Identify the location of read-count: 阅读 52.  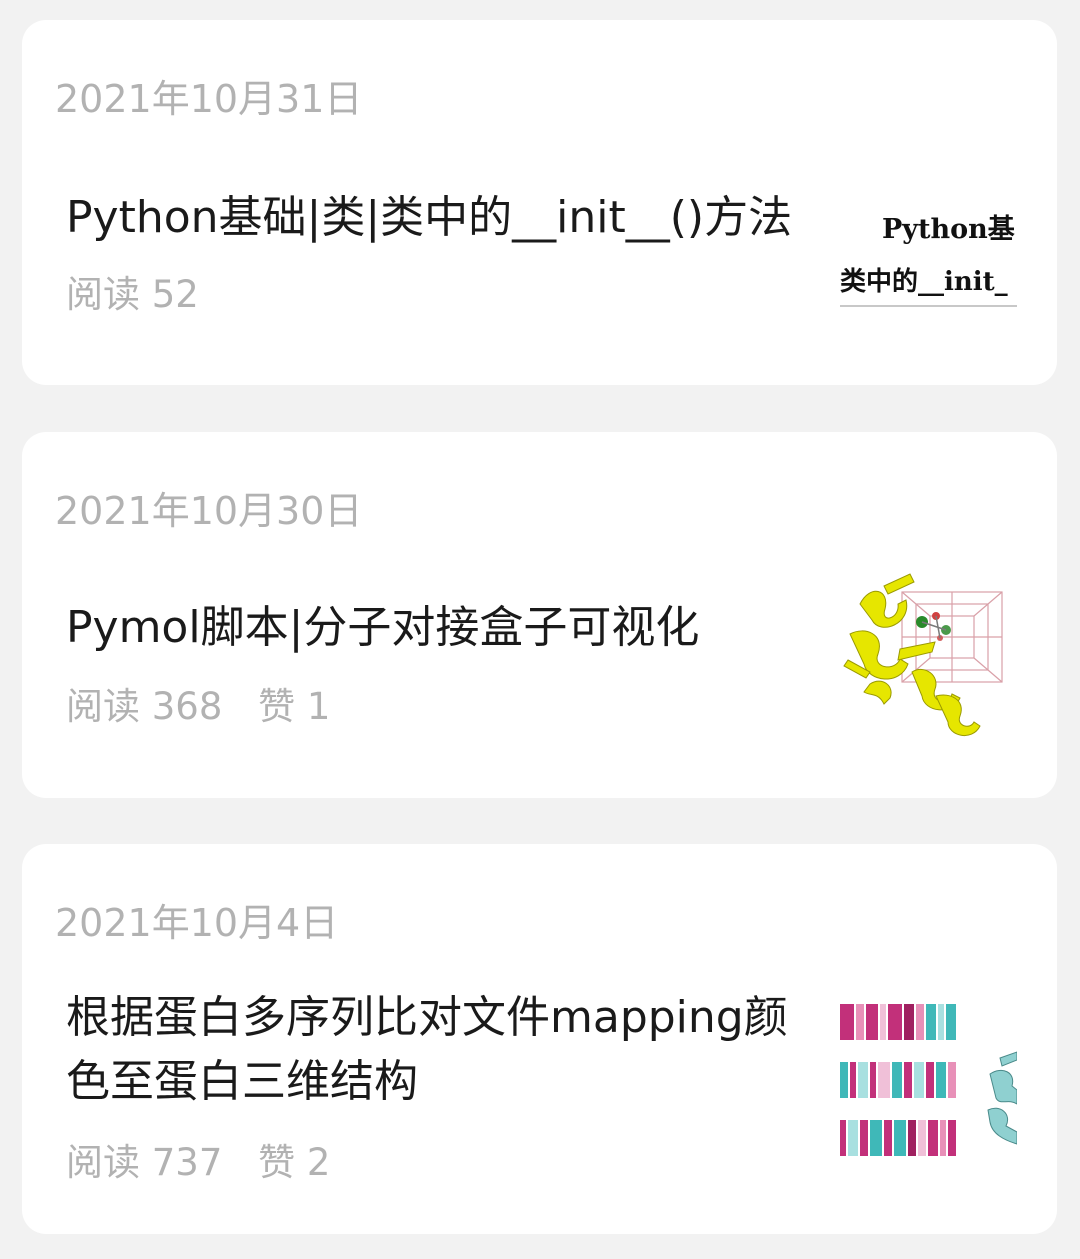
(132, 294).